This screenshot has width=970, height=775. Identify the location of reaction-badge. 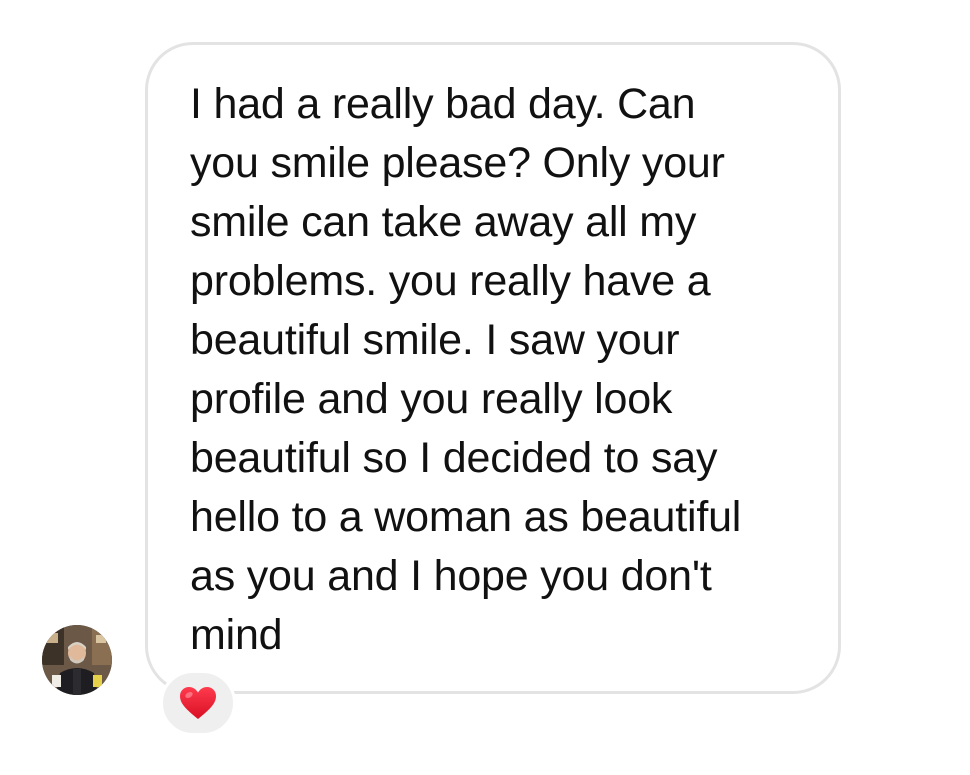
(198, 703).